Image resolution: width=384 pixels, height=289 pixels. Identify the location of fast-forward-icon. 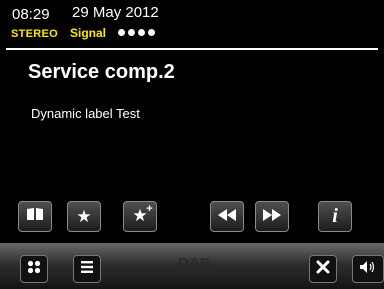
(272, 217).